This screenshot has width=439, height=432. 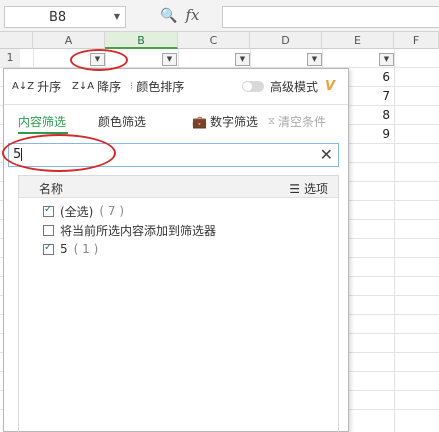 I want to click on zoom-icon: 🔍, so click(x=168, y=16).